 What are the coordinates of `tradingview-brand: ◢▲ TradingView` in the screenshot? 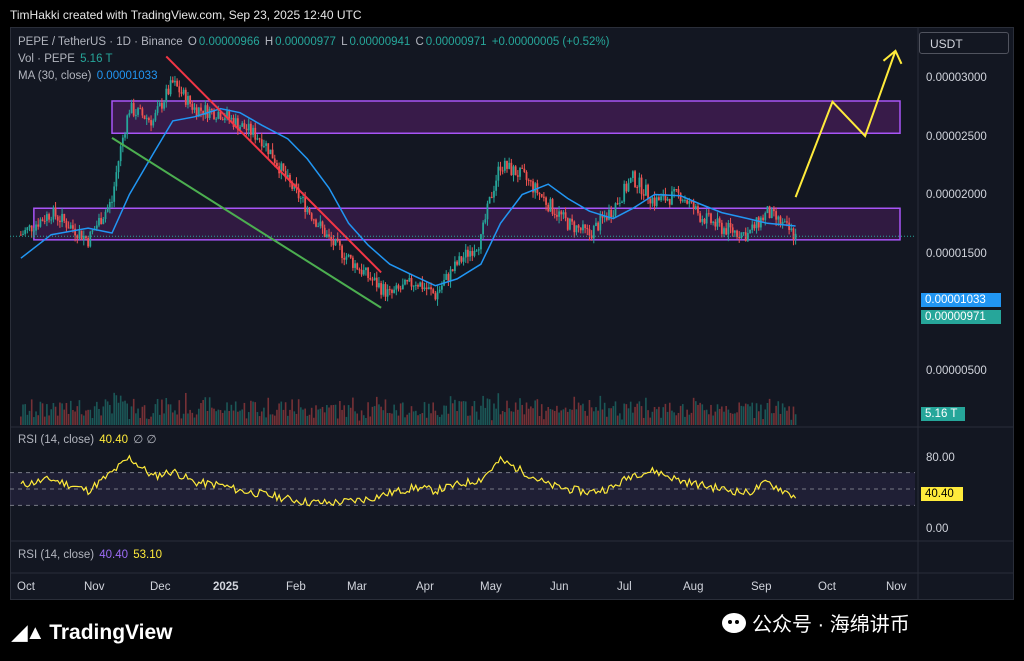 It's located at (92, 632).